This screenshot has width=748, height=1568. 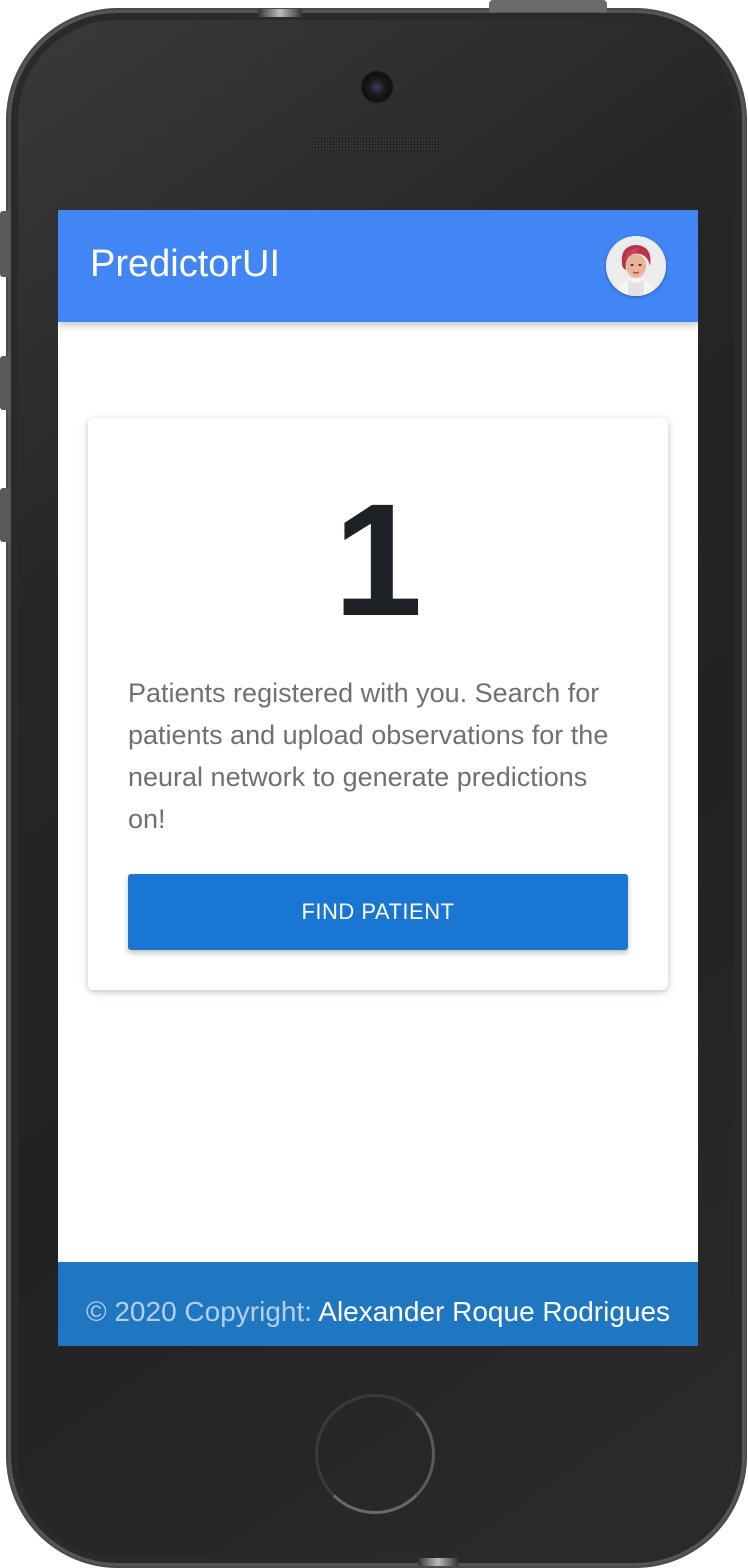 What do you see at coordinates (378, 144) in the screenshot?
I see `earpiece-speaker` at bounding box center [378, 144].